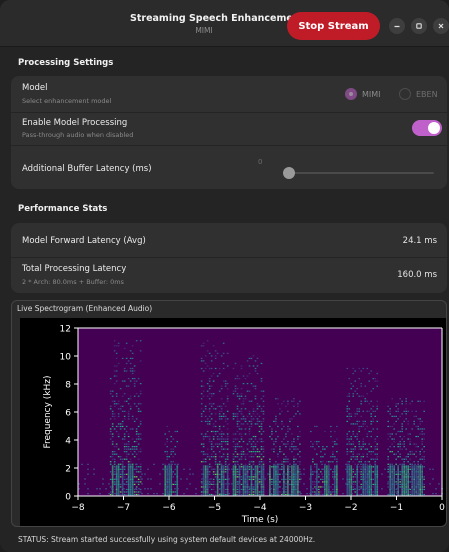  What do you see at coordinates (363, 94) in the screenshot?
I see `model-radio-mimi: MIMI` at bounding box center [363, 94].